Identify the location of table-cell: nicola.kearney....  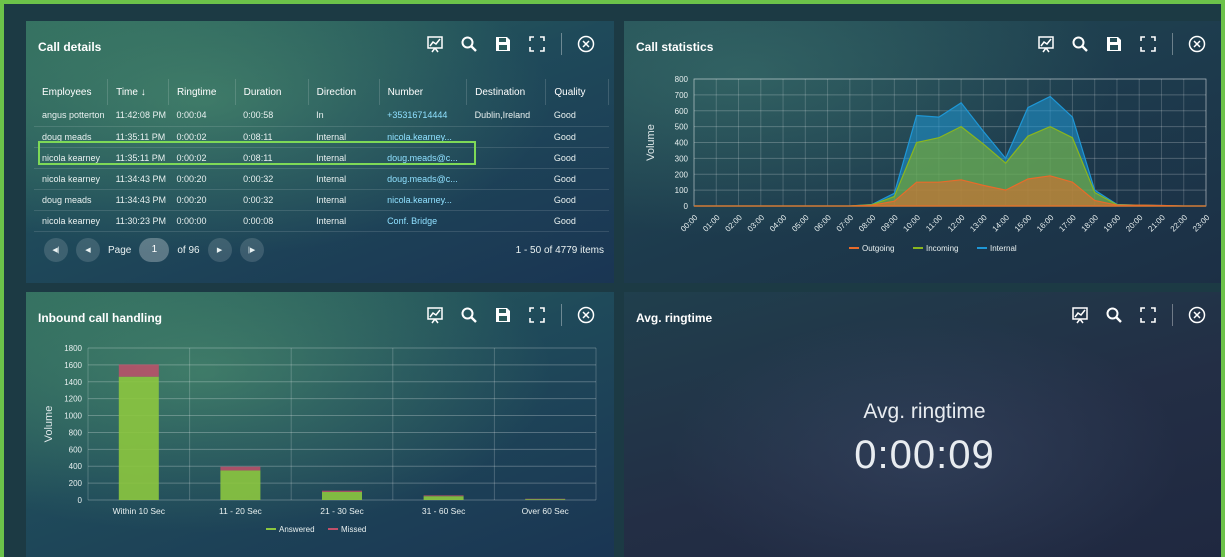
(423, 200).